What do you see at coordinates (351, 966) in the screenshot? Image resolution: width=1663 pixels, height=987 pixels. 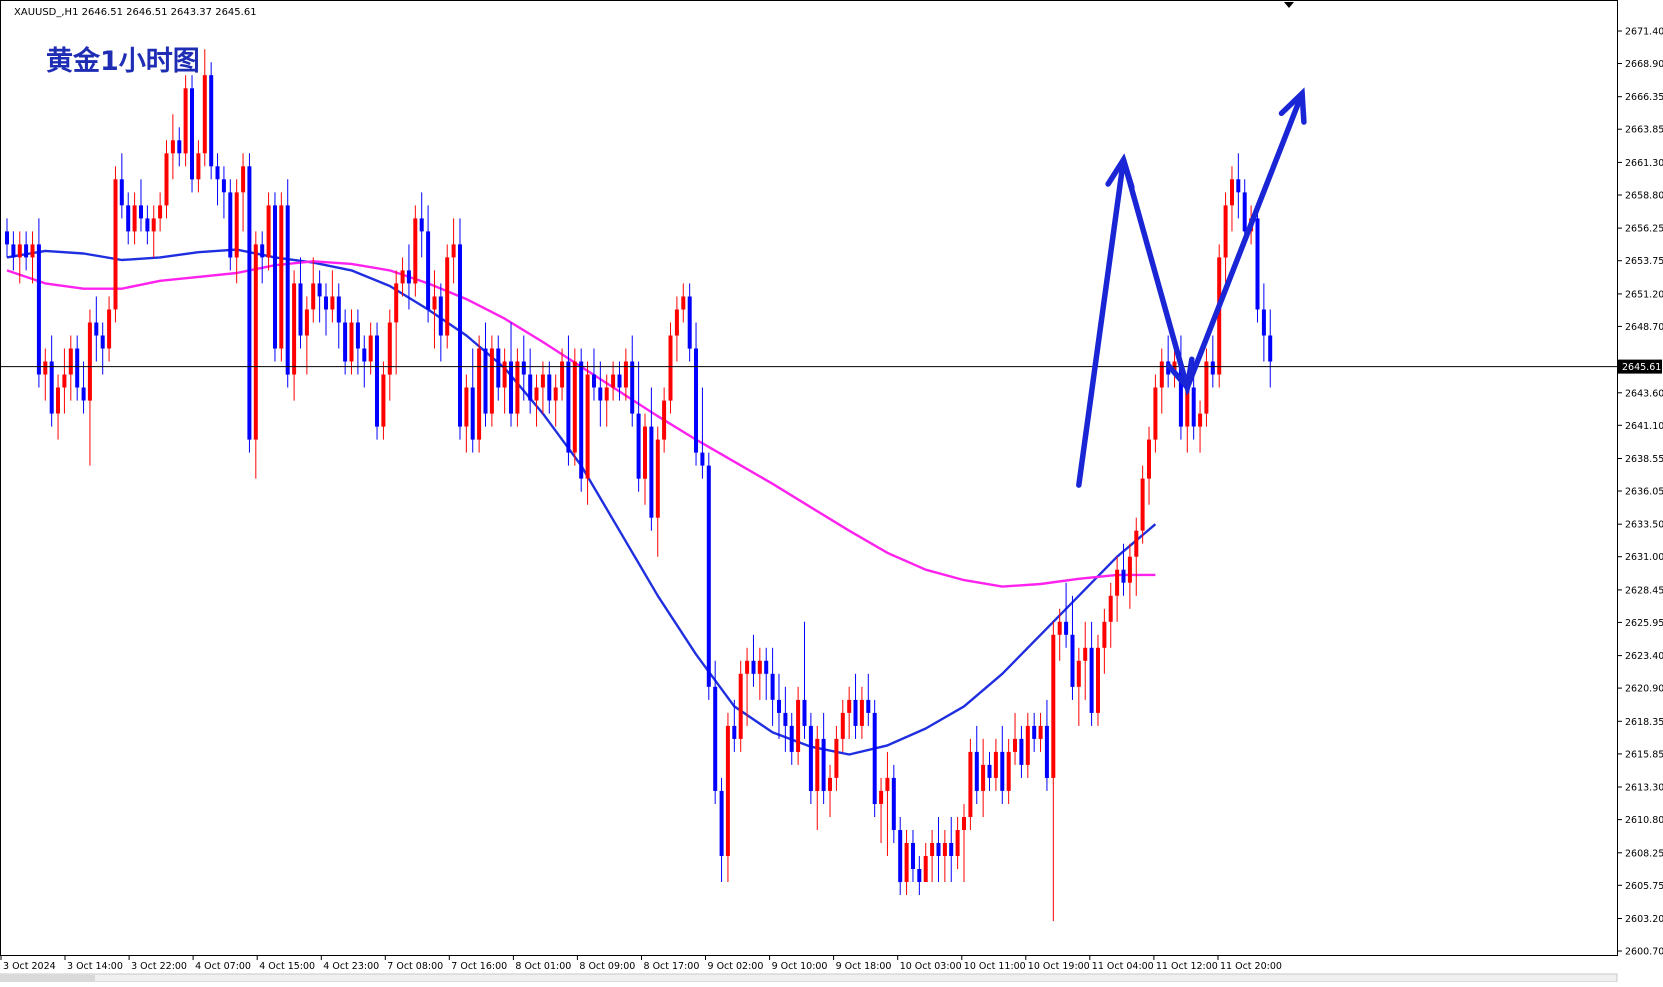 I see `x-tick-label: 4 Oct 23:00` at bounding box center [351, 966].